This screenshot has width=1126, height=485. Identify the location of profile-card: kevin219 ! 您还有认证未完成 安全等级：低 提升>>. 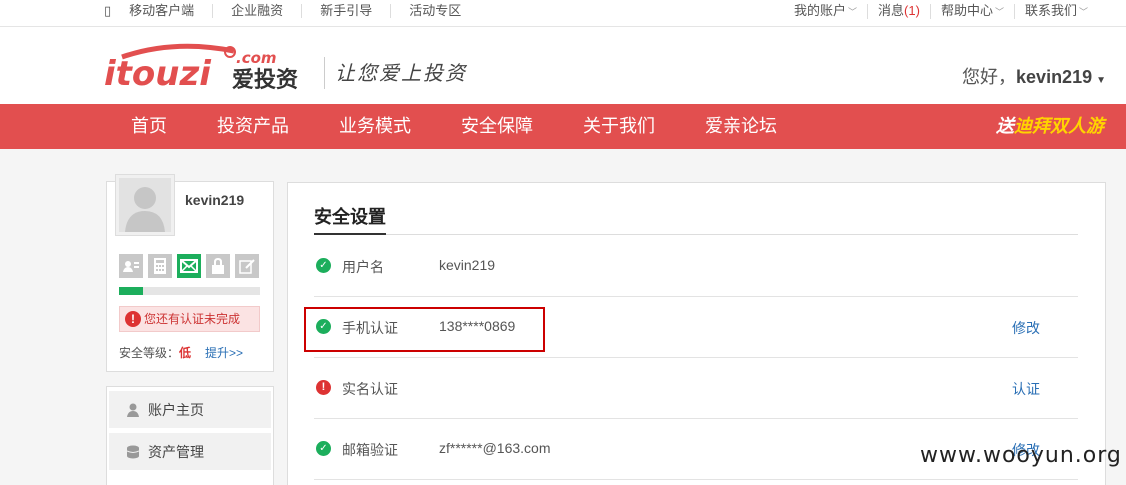
(190, 273).